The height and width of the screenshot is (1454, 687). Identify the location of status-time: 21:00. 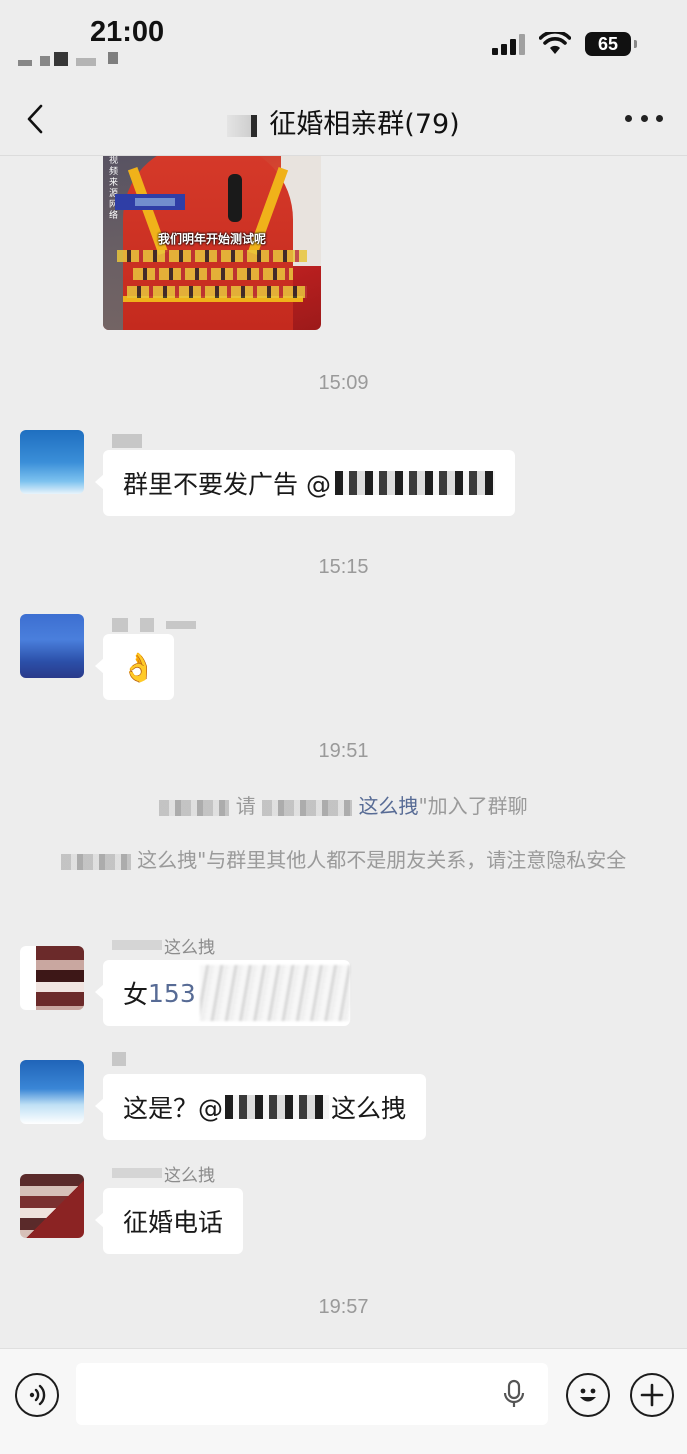
(127, 32).